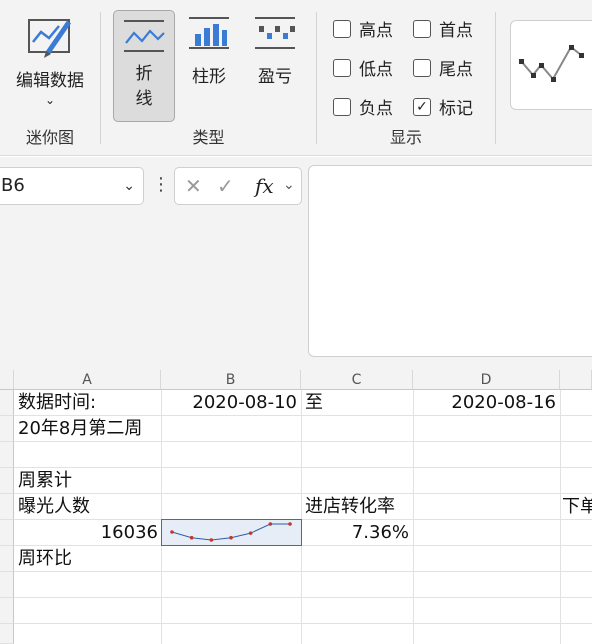 This screenshot has height=644, width=592. Describe the element at coordinates (275, 77) in the screenshot. I see `win-loss-label: 盈亏` at that location.